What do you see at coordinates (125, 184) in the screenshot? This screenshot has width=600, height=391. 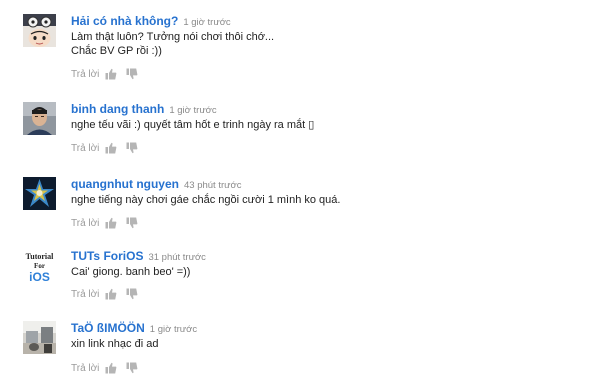 I see `comment-author: quangnhut nguyen` at bounding box center [125, 184].